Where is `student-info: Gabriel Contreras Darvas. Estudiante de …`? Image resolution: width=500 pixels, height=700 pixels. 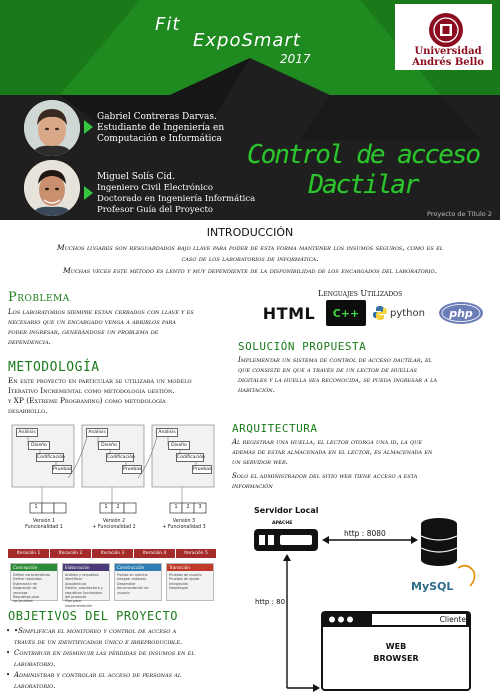 student-info: Gabriel Contreras Darvas. Estudiante de … is located at coordinates (161, 128).